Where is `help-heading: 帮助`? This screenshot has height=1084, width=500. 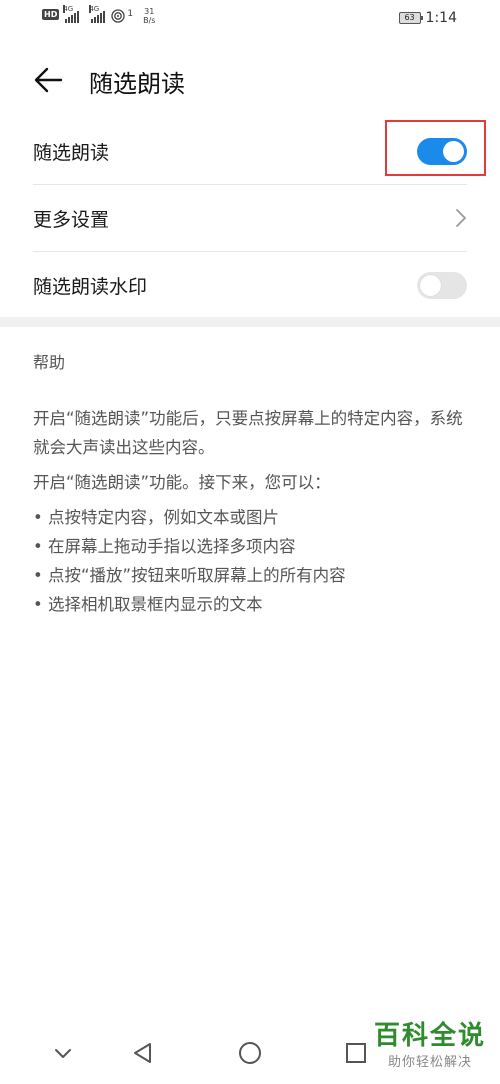 help-heading: 帮助 is located at coordinates (49, 362).